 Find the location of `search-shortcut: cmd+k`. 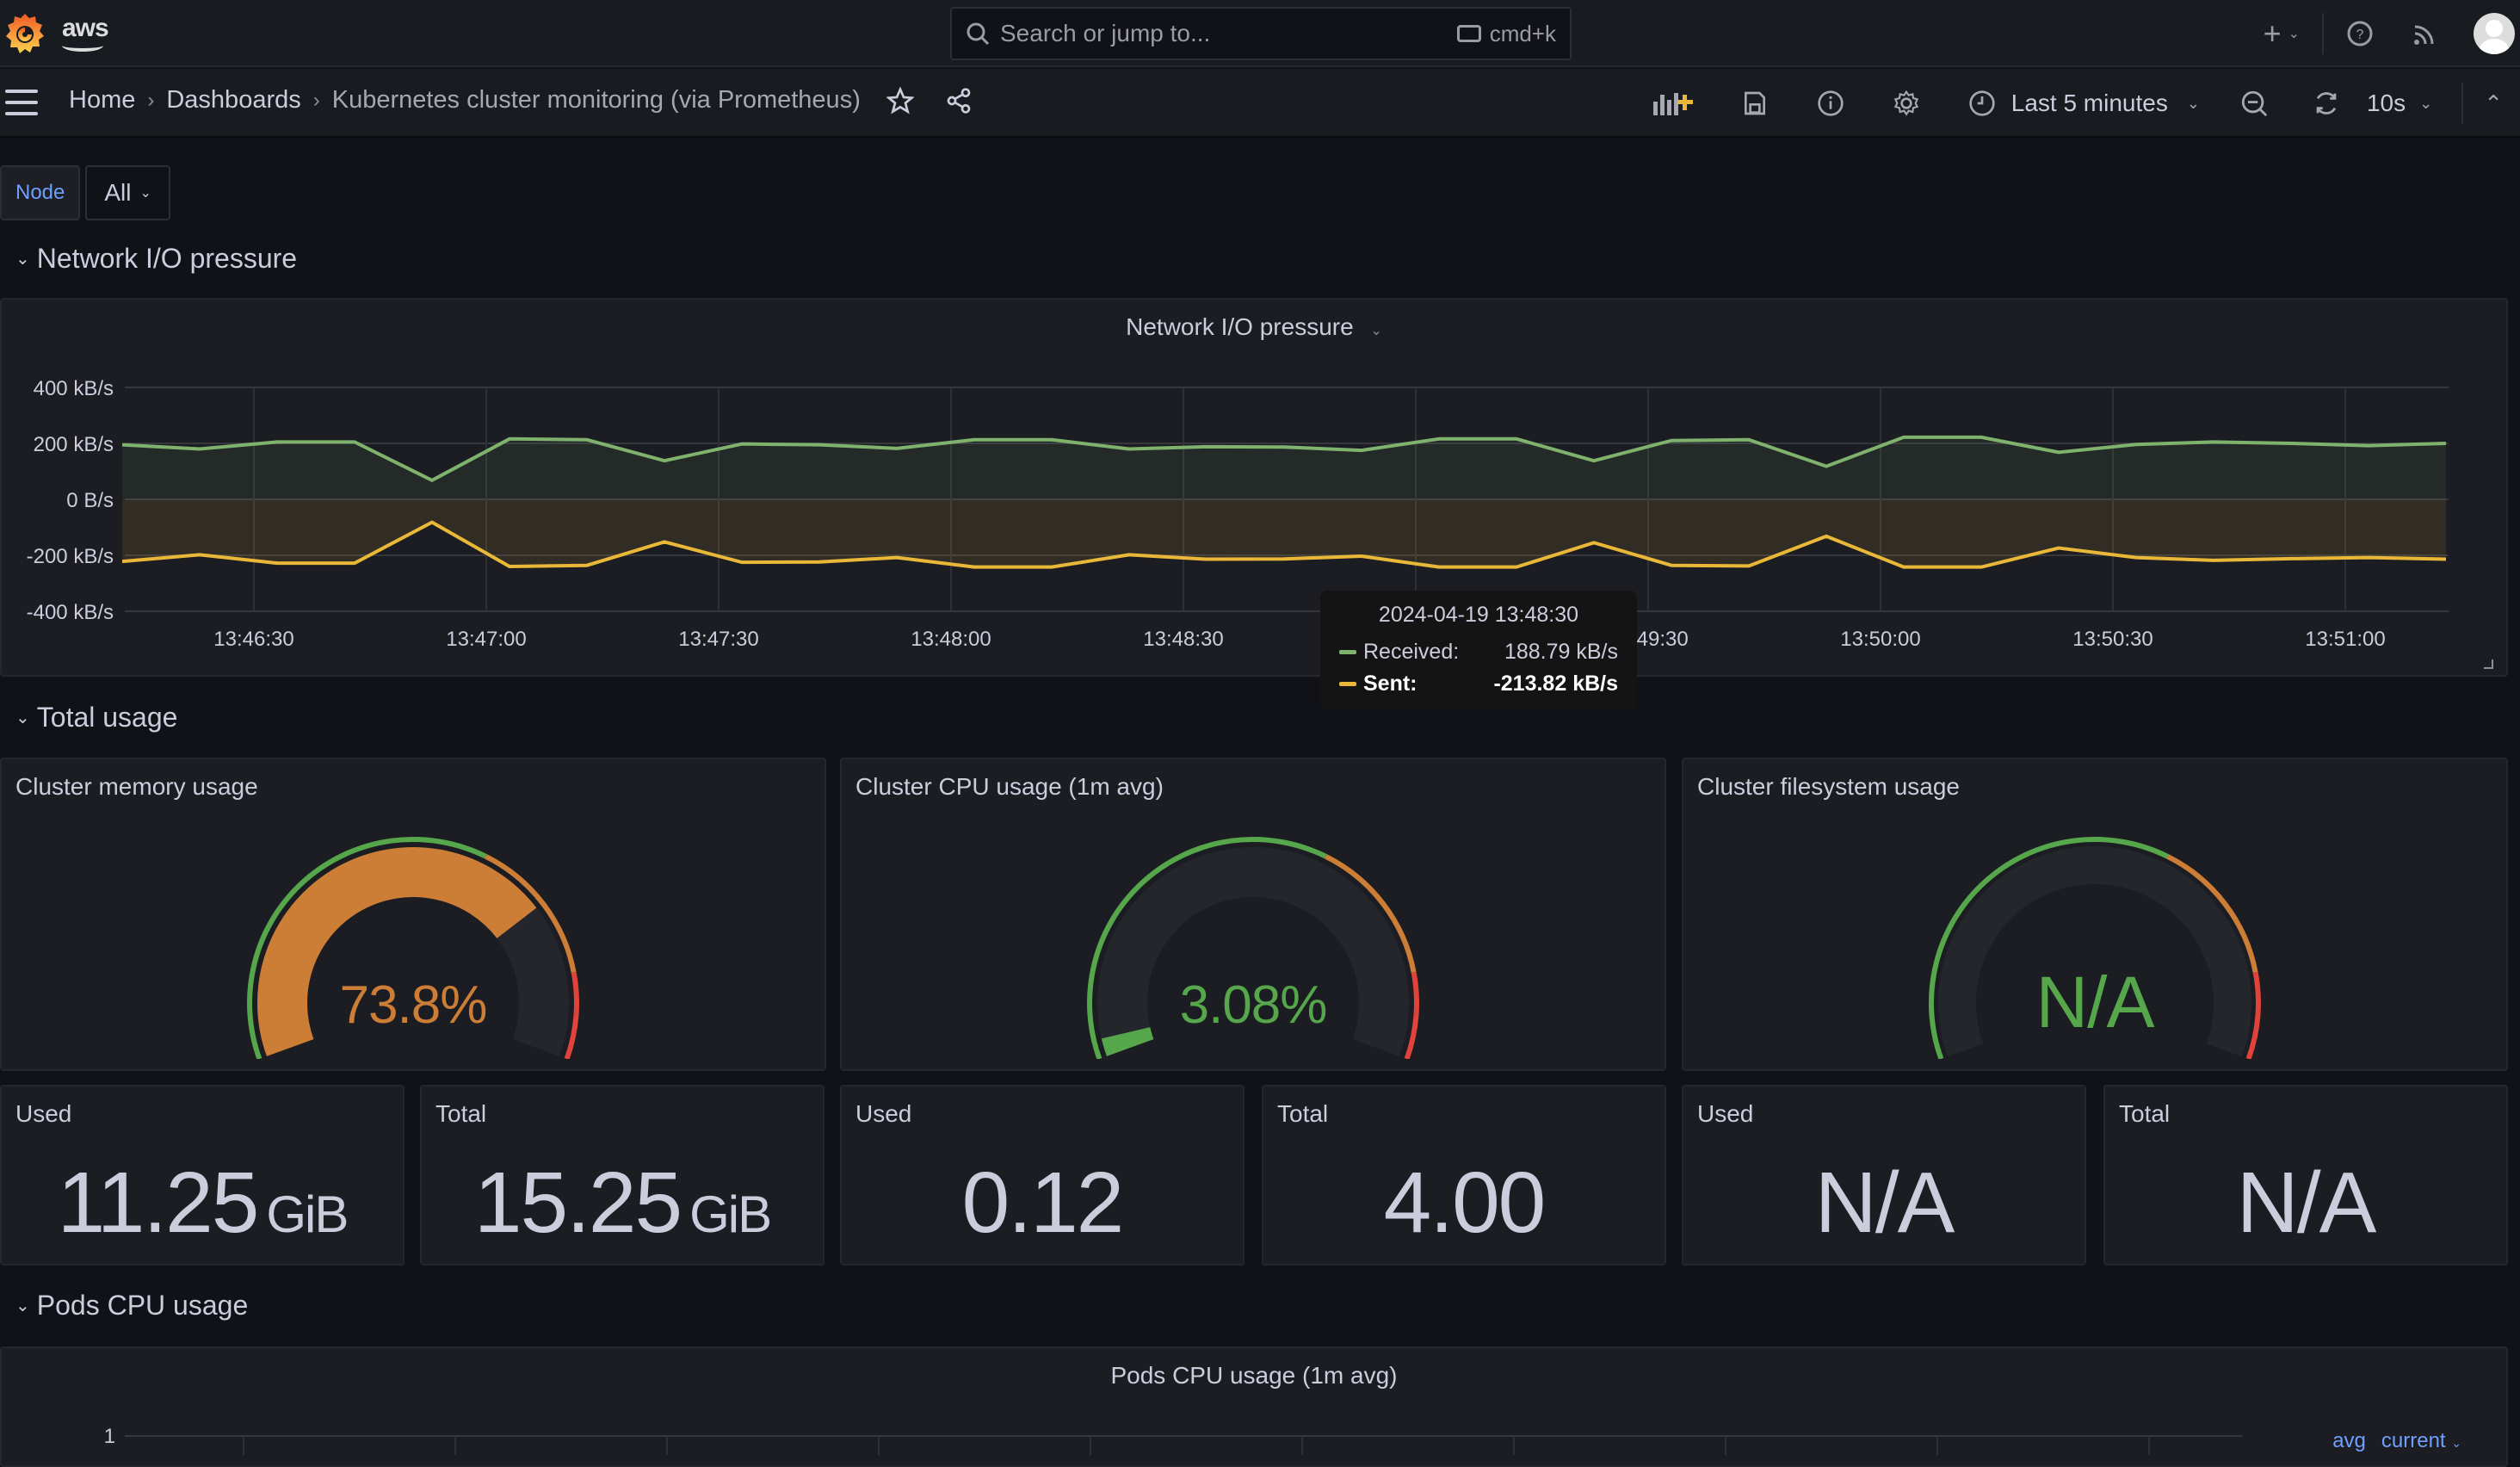

search-shortcut: cmd+k is located at coordinates (1523, 33).